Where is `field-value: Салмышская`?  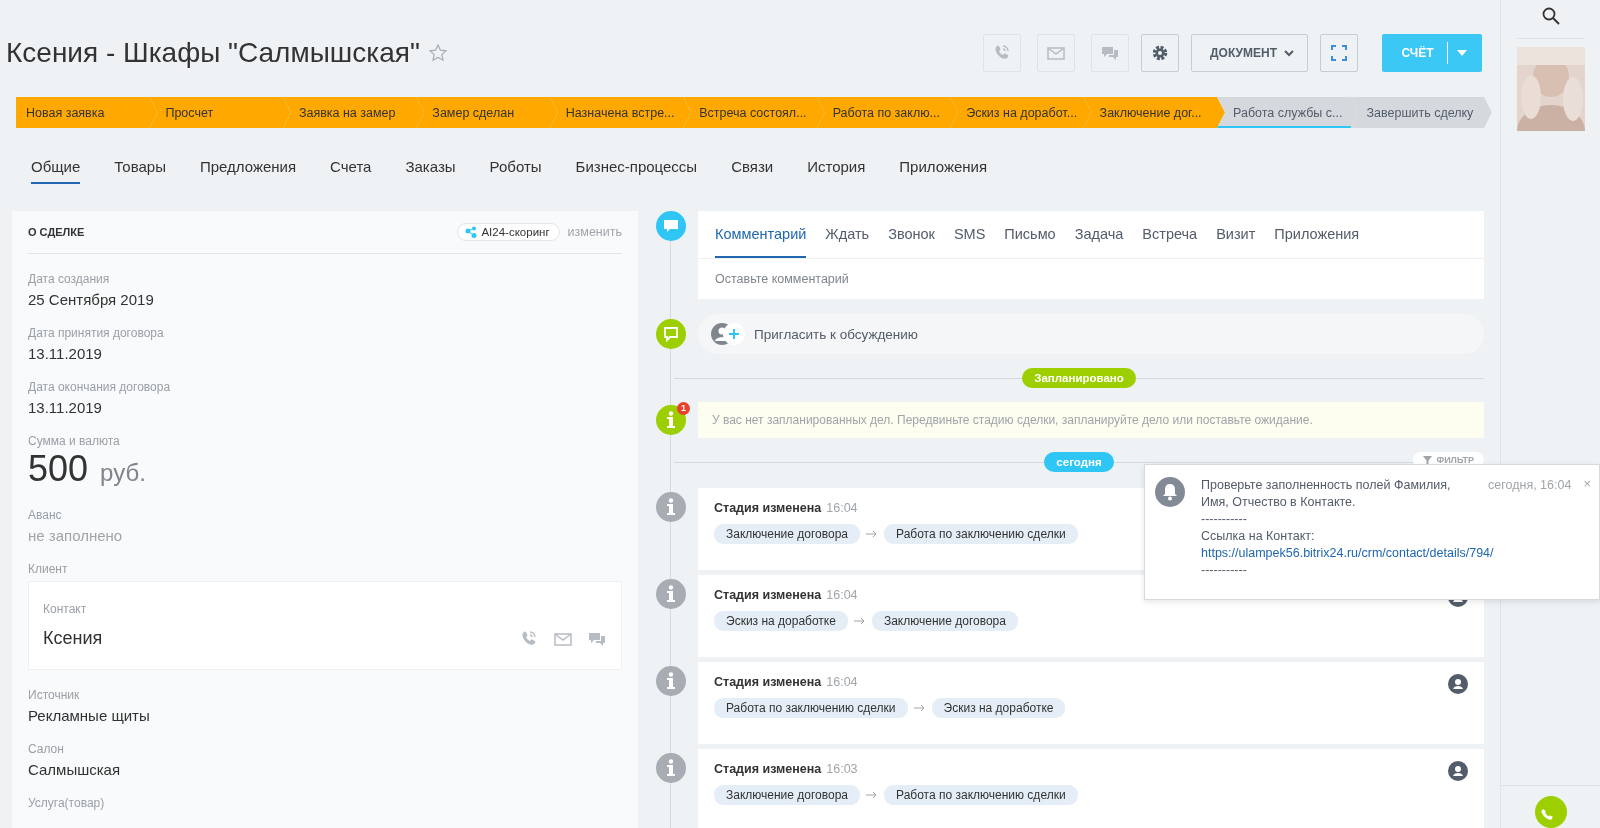
field-value: Салмышская is located at coordinates (75, 769).